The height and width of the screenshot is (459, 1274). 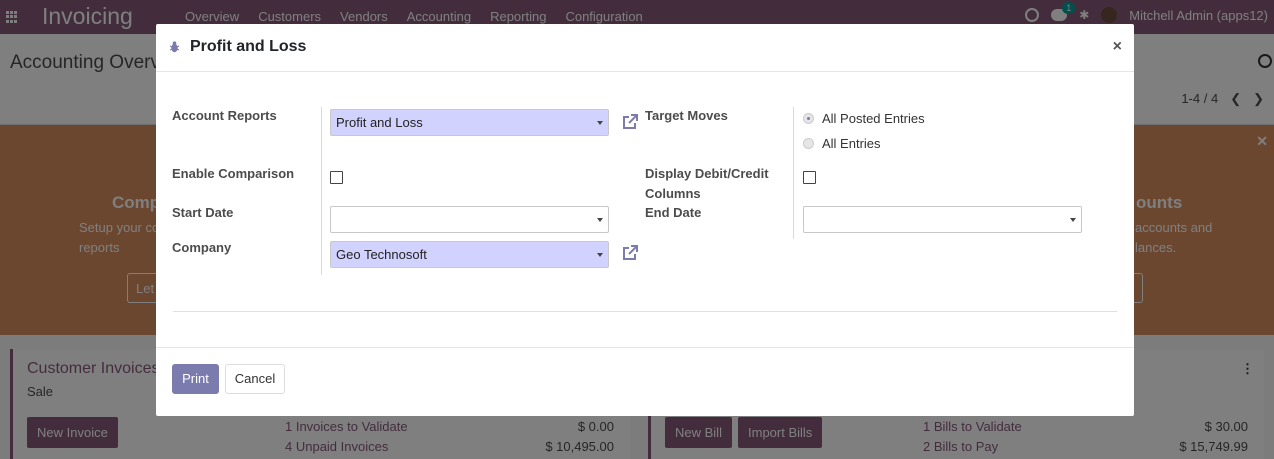 I want to click on radio-all-entries: All Entries, so click(x=842, y=143).